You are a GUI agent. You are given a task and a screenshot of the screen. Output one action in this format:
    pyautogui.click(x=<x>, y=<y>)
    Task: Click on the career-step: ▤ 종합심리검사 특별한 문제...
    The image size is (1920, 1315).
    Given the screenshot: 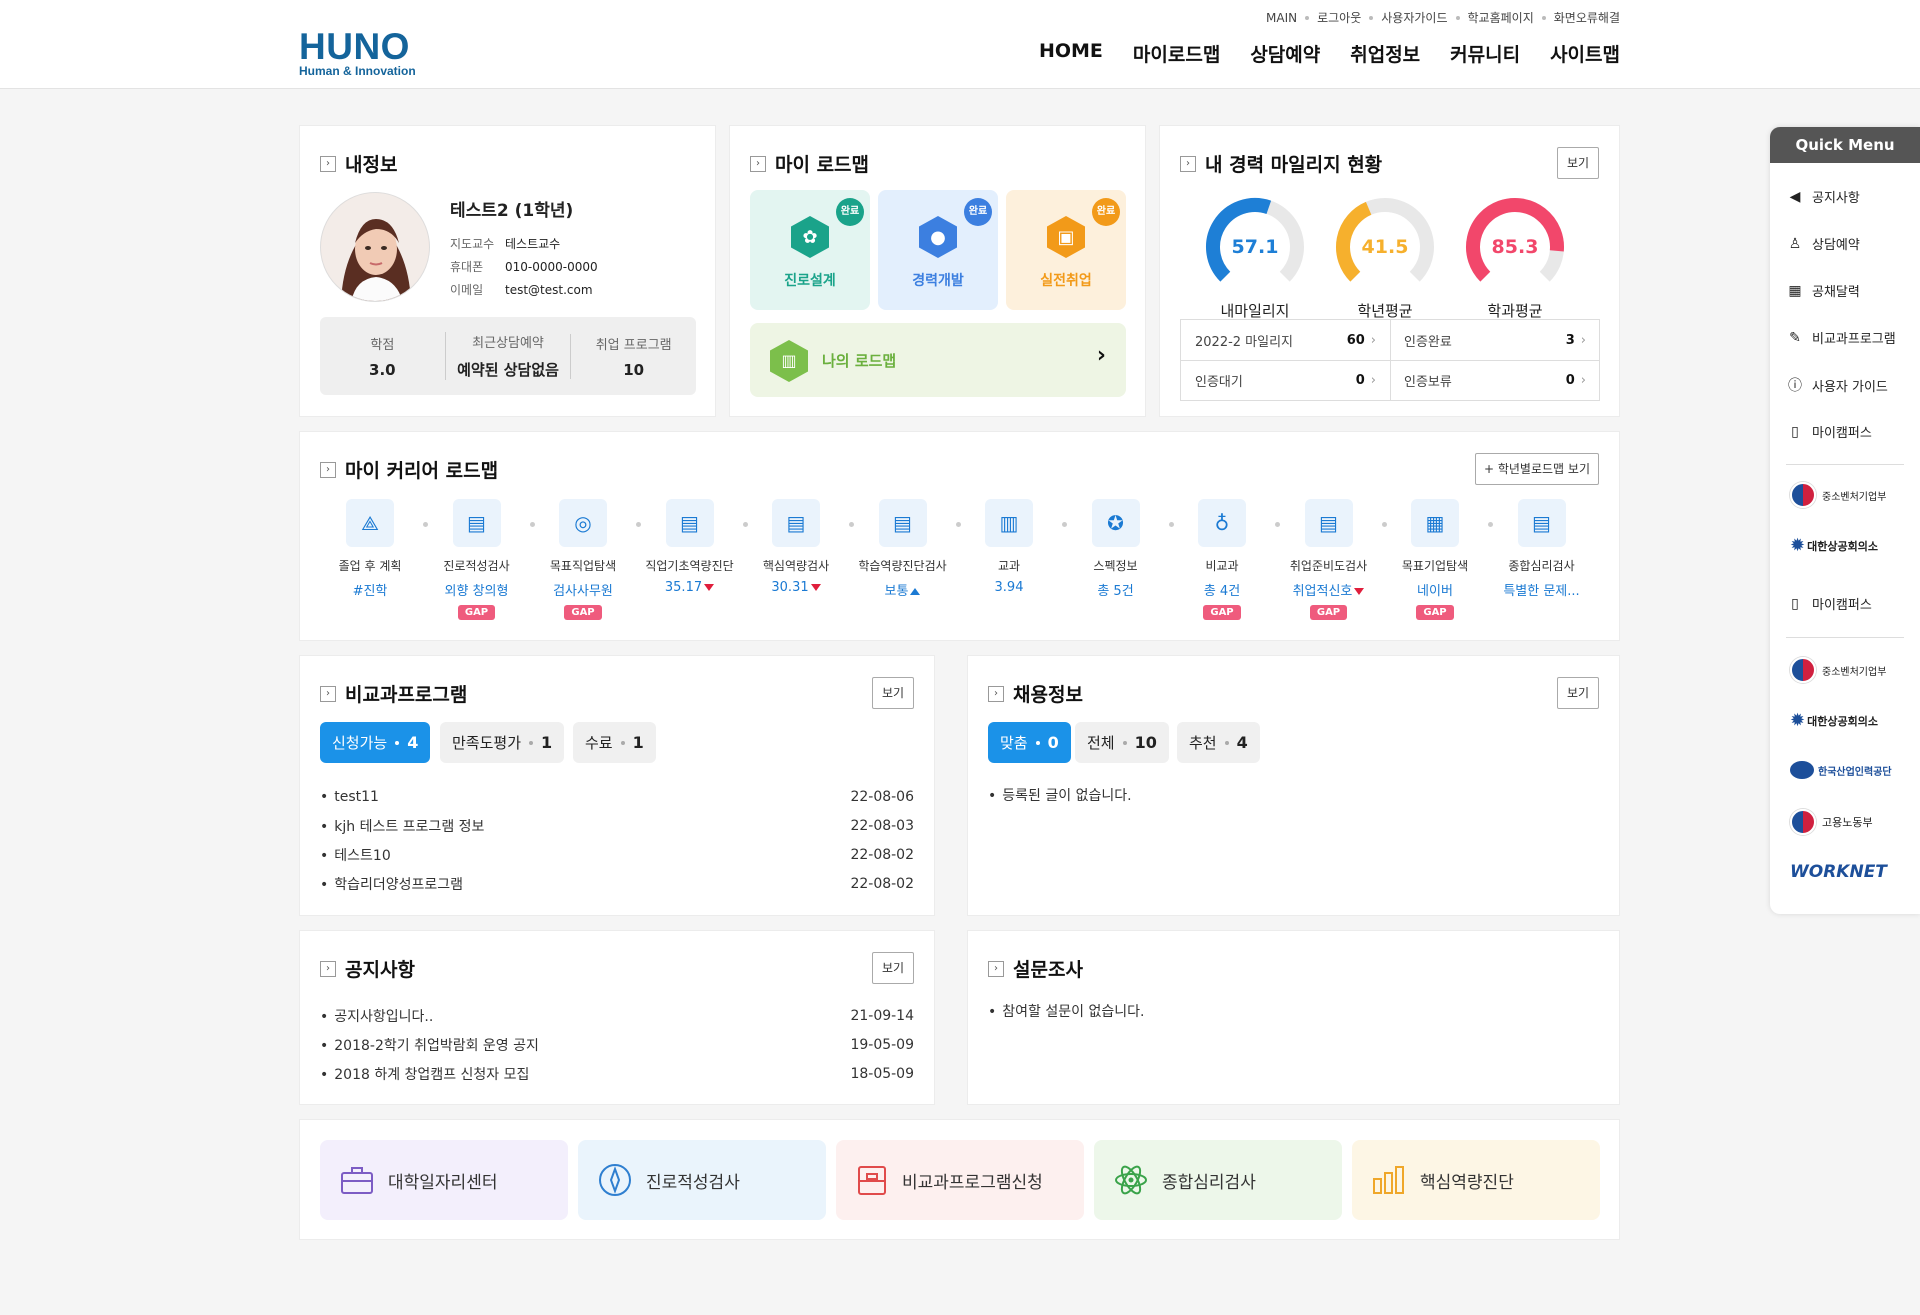 What is the action you would take?
    pyautogui.click(x=1542, y=549)
    